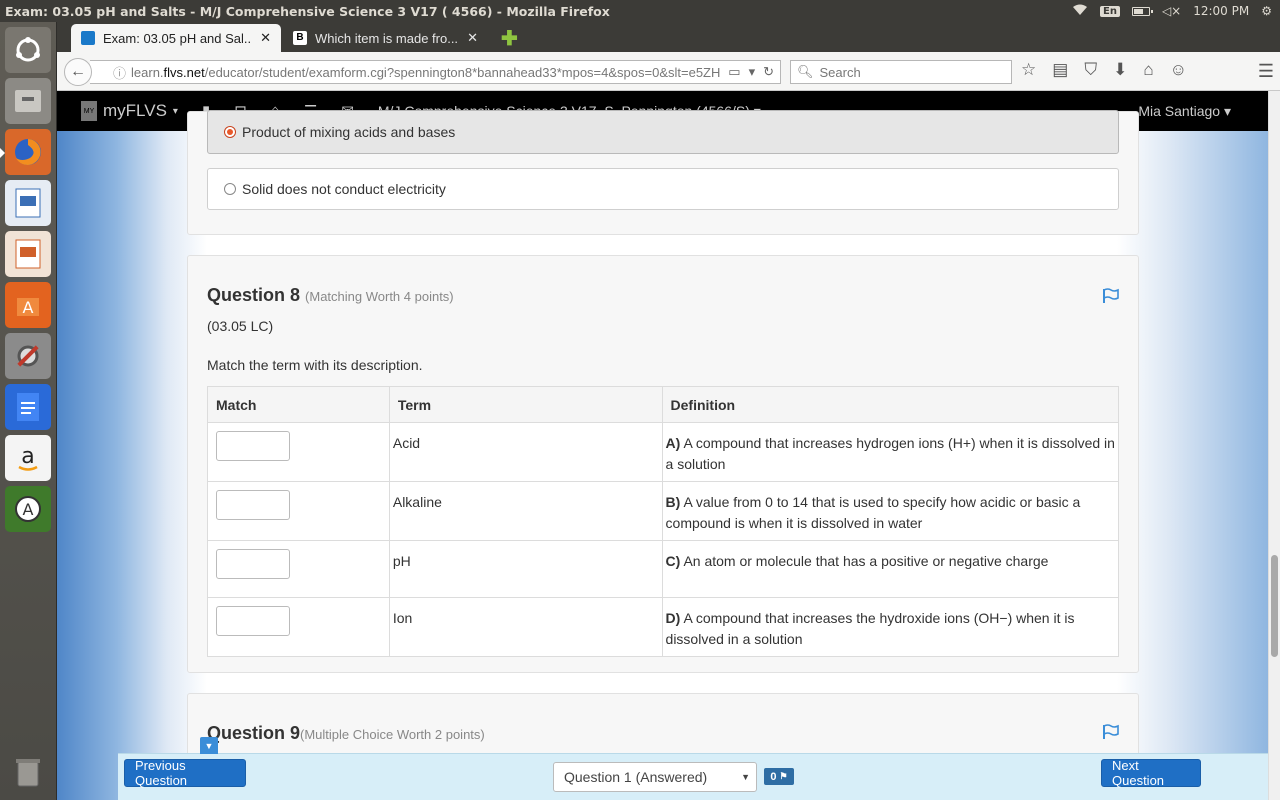  I want to click on impress-icon, so click(28, 254).